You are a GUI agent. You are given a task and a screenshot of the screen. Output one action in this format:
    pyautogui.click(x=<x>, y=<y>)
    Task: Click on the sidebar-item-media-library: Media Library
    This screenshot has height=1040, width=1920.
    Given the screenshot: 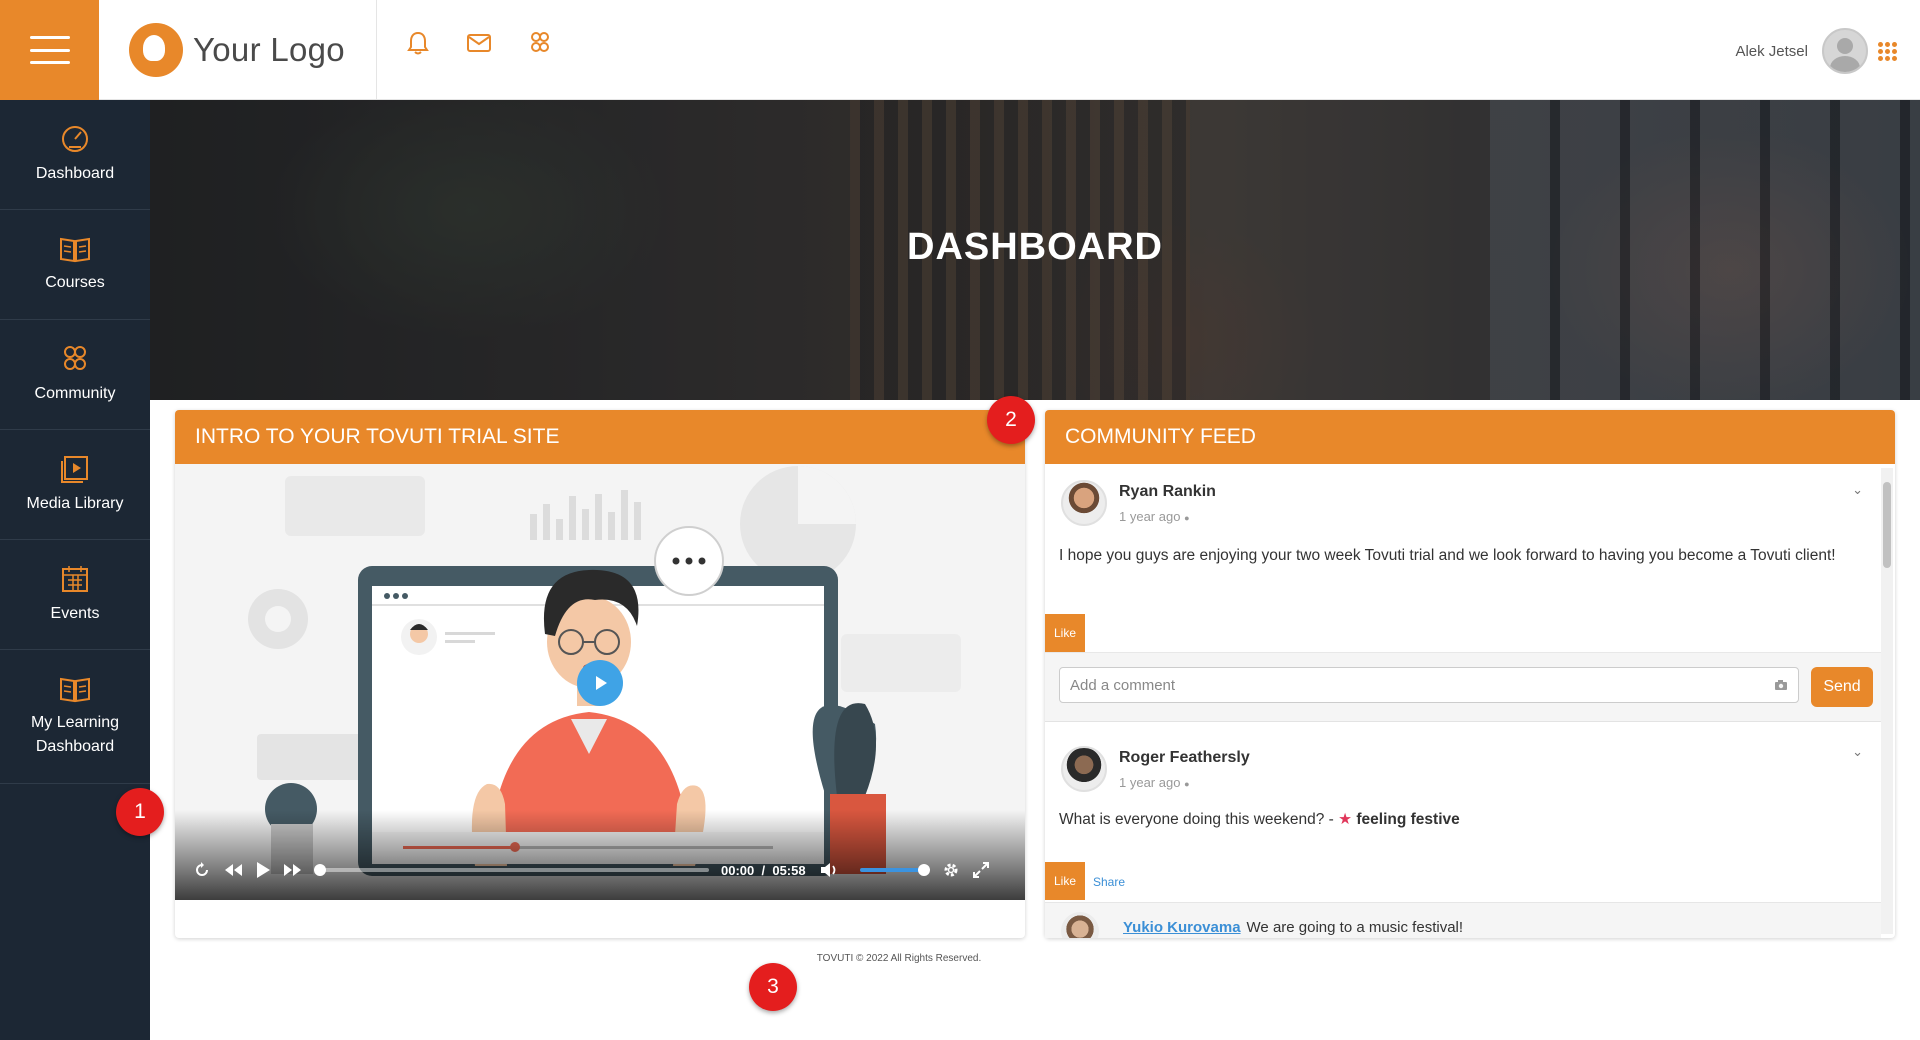 What is the action you would take?
    pyautogui.click(x=75, y=485)
    